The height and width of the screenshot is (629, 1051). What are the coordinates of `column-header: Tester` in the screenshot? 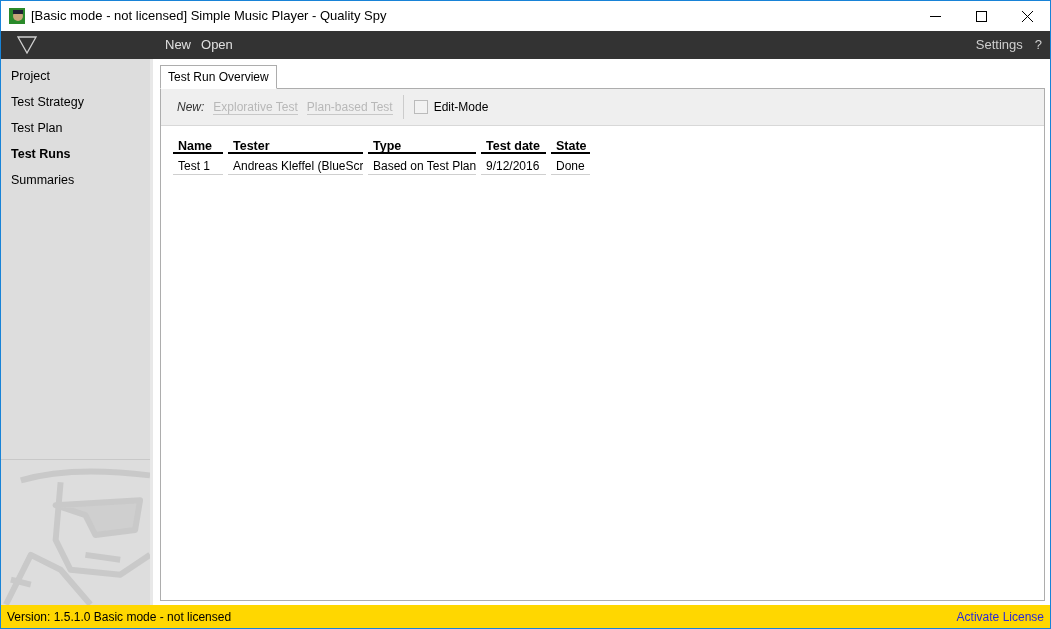 It's located at (295, 145).